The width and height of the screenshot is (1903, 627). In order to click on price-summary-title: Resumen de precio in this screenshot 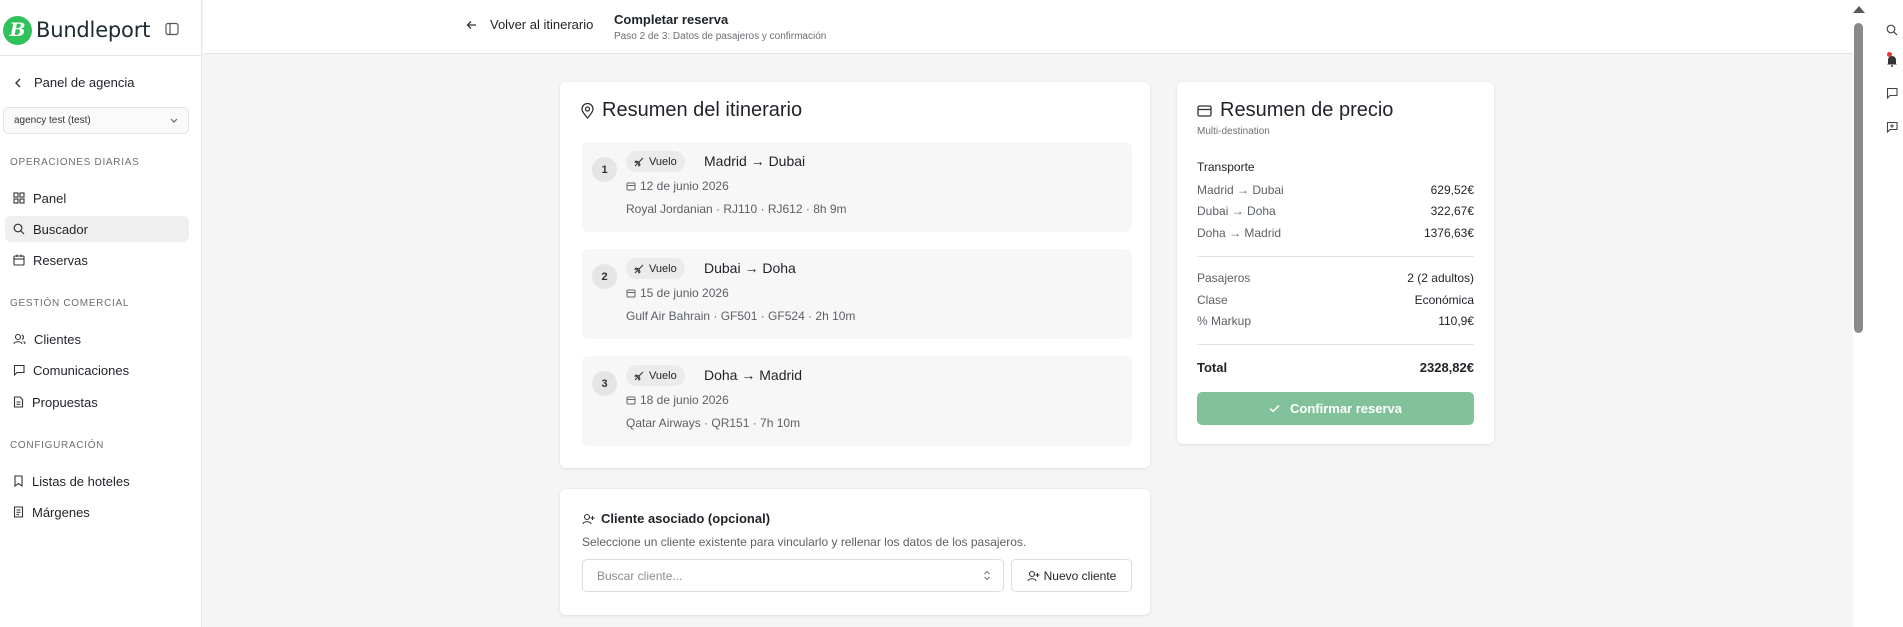, I will do `click(1295, 110)`.